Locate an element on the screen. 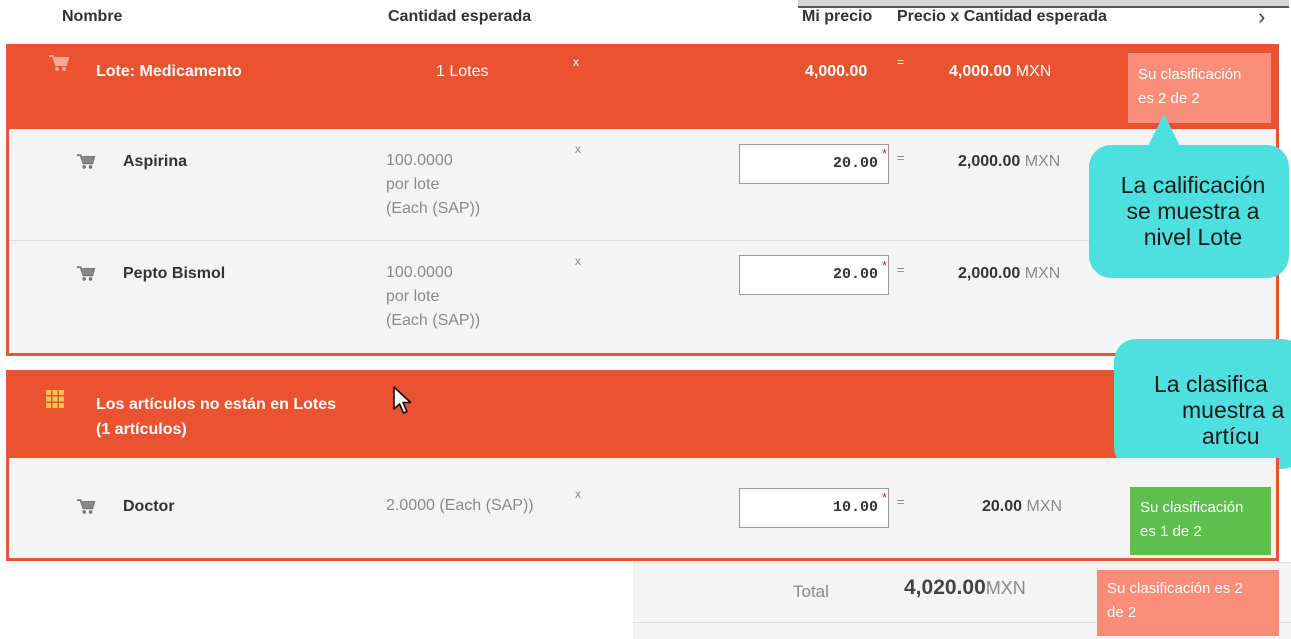 Image resolution: width=1291 pixels, height=639 pixels. lot-total: 4,000.00 MXN is located at coordinates (1000, 71).